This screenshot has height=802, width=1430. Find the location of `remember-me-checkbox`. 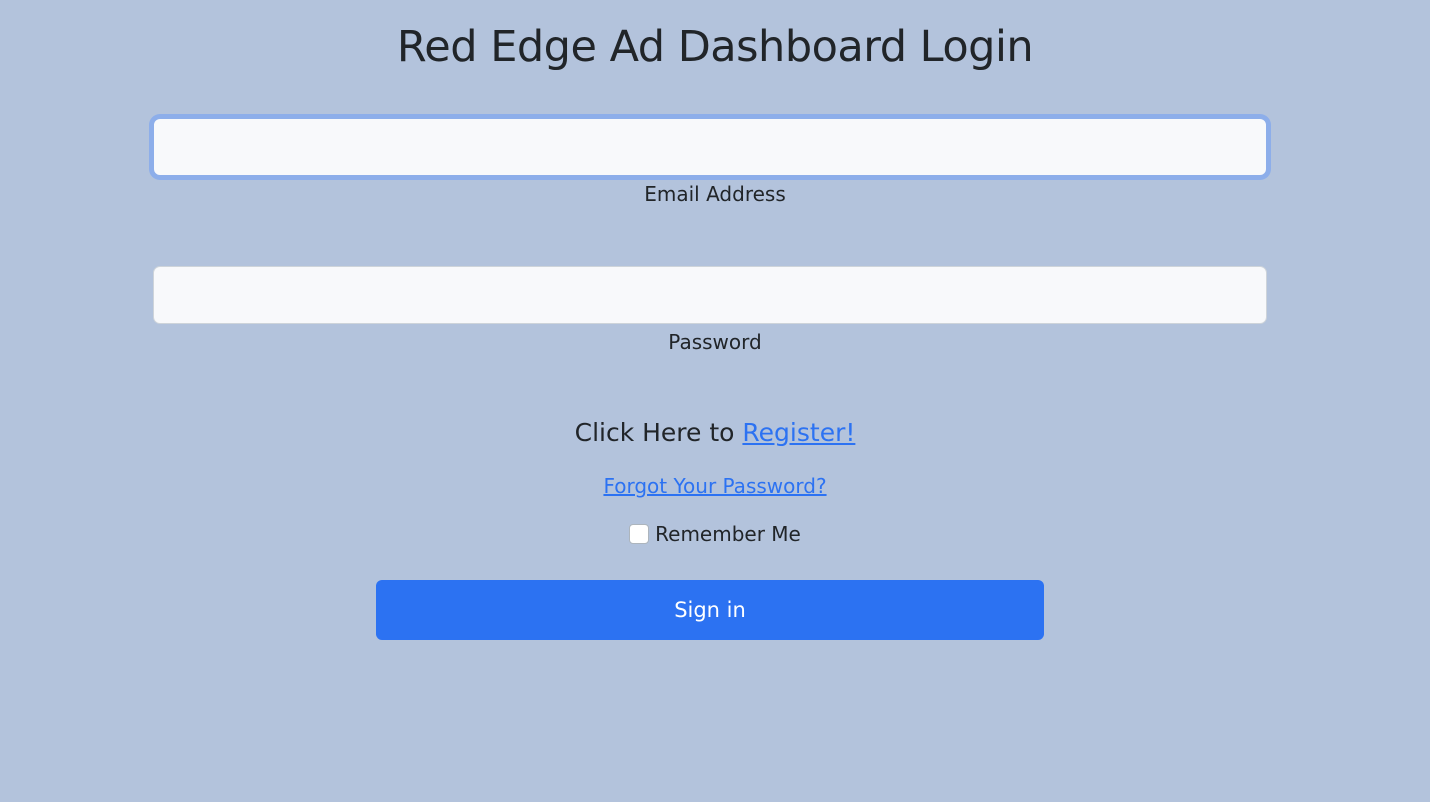

remember-me-checkbox is located at coordinates (639, 534).